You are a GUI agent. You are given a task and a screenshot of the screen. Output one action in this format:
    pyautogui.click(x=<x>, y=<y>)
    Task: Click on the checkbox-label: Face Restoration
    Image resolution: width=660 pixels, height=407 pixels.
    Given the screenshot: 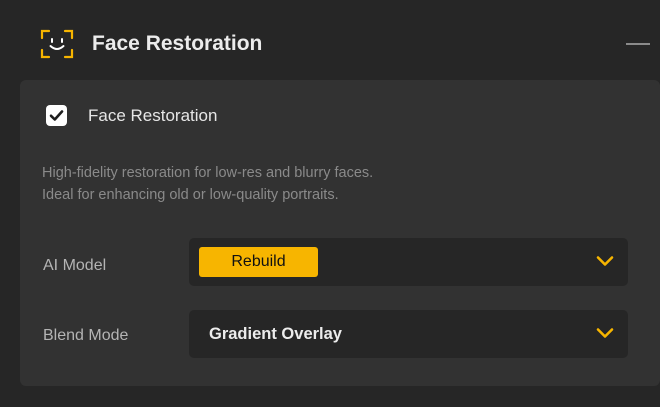 What is the action you would take?
    pyautogui.click(x=153, y=115)
    